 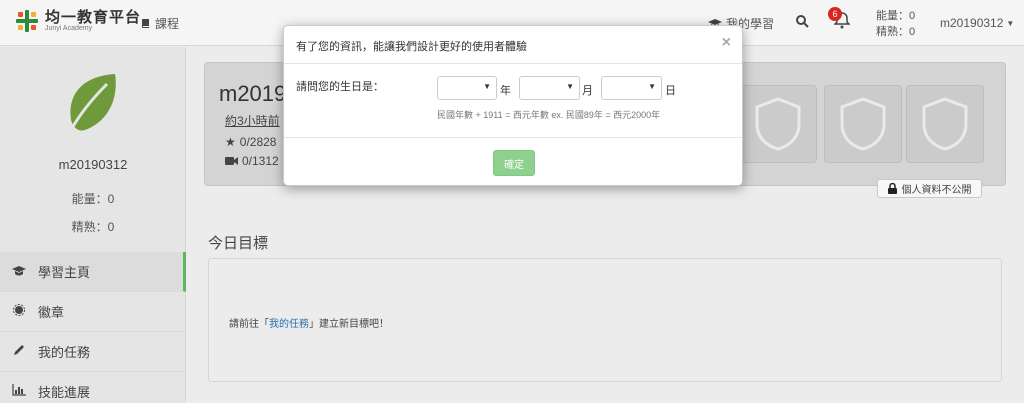 I want to click on modal-footer: 確定, so click(x=513, y=162).